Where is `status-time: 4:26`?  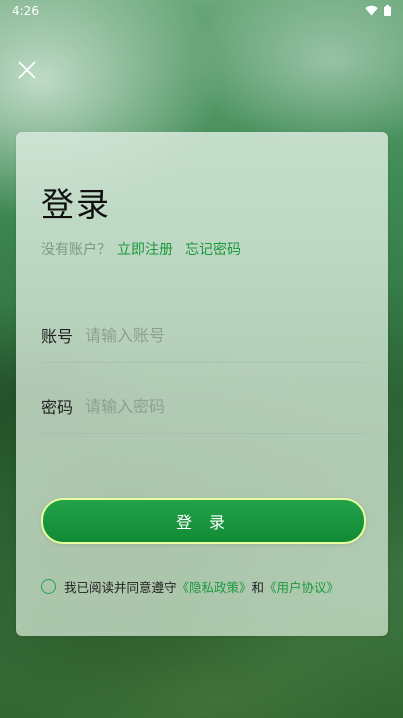
status-time: 4:26 is located at coordinates (25, 11).